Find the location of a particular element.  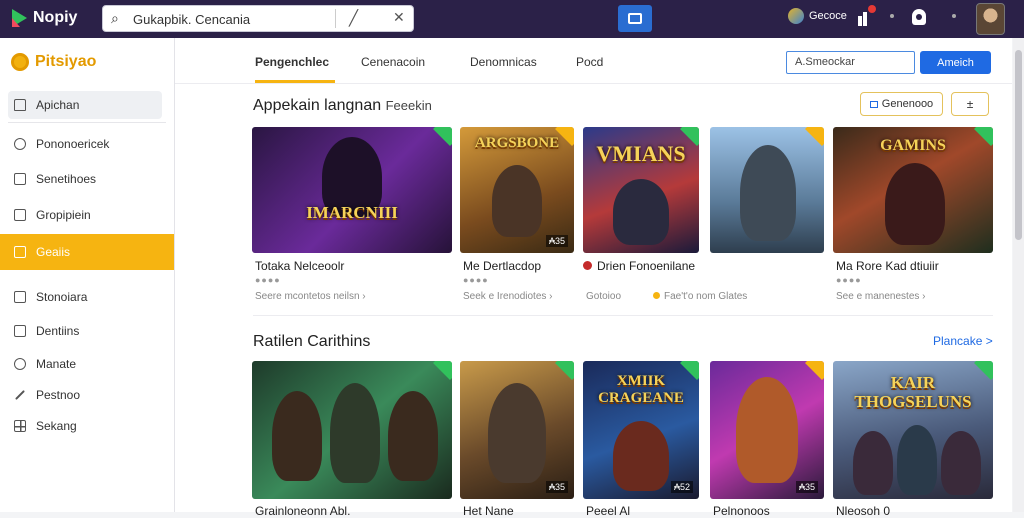

game-subtitle: Fae't'o nom Glates is located at coordinates (700, 296).